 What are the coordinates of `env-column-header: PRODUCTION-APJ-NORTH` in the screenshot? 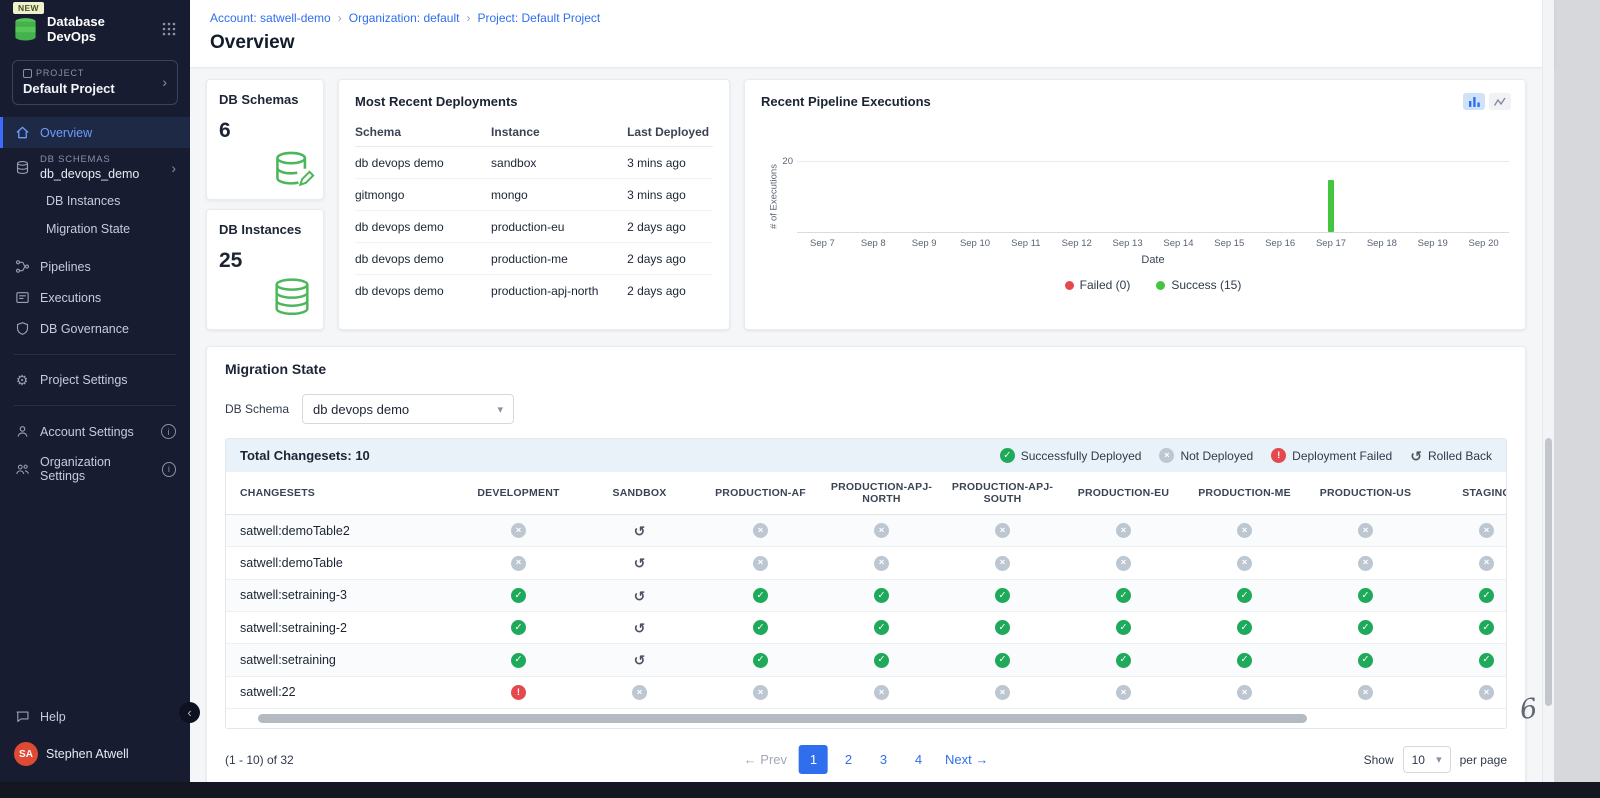 It's located at (881, 493).